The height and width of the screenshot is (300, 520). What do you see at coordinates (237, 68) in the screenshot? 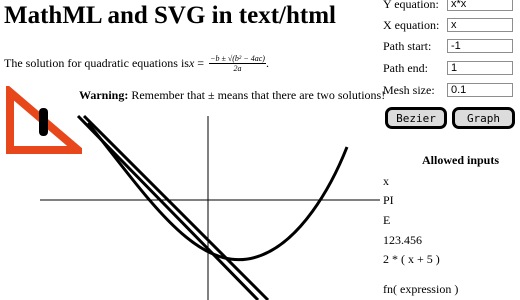
I see `formula-denominator: 2a` at bounding box center [237, 68].